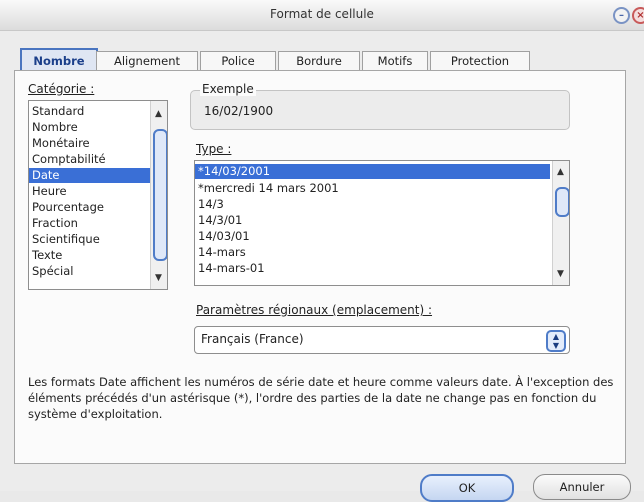 The height and width of the screenshot is (502, 644). I want to click on close-icon: ×, so click(638, 15).